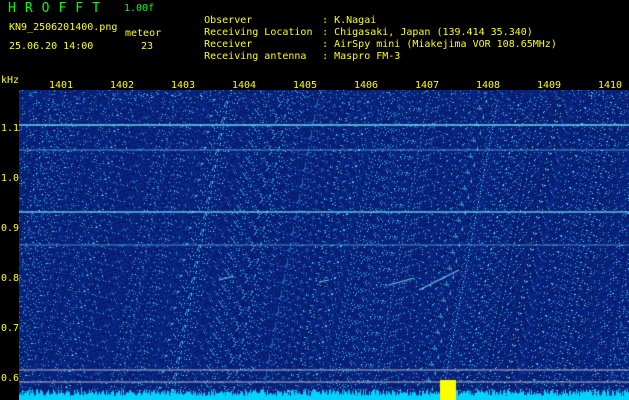 This screenshot has width=629, height=400. What do you see at coordinates (58, 8) in the screenshot?
I see `app-title: HROFFT` at bounding box center [58, 8].